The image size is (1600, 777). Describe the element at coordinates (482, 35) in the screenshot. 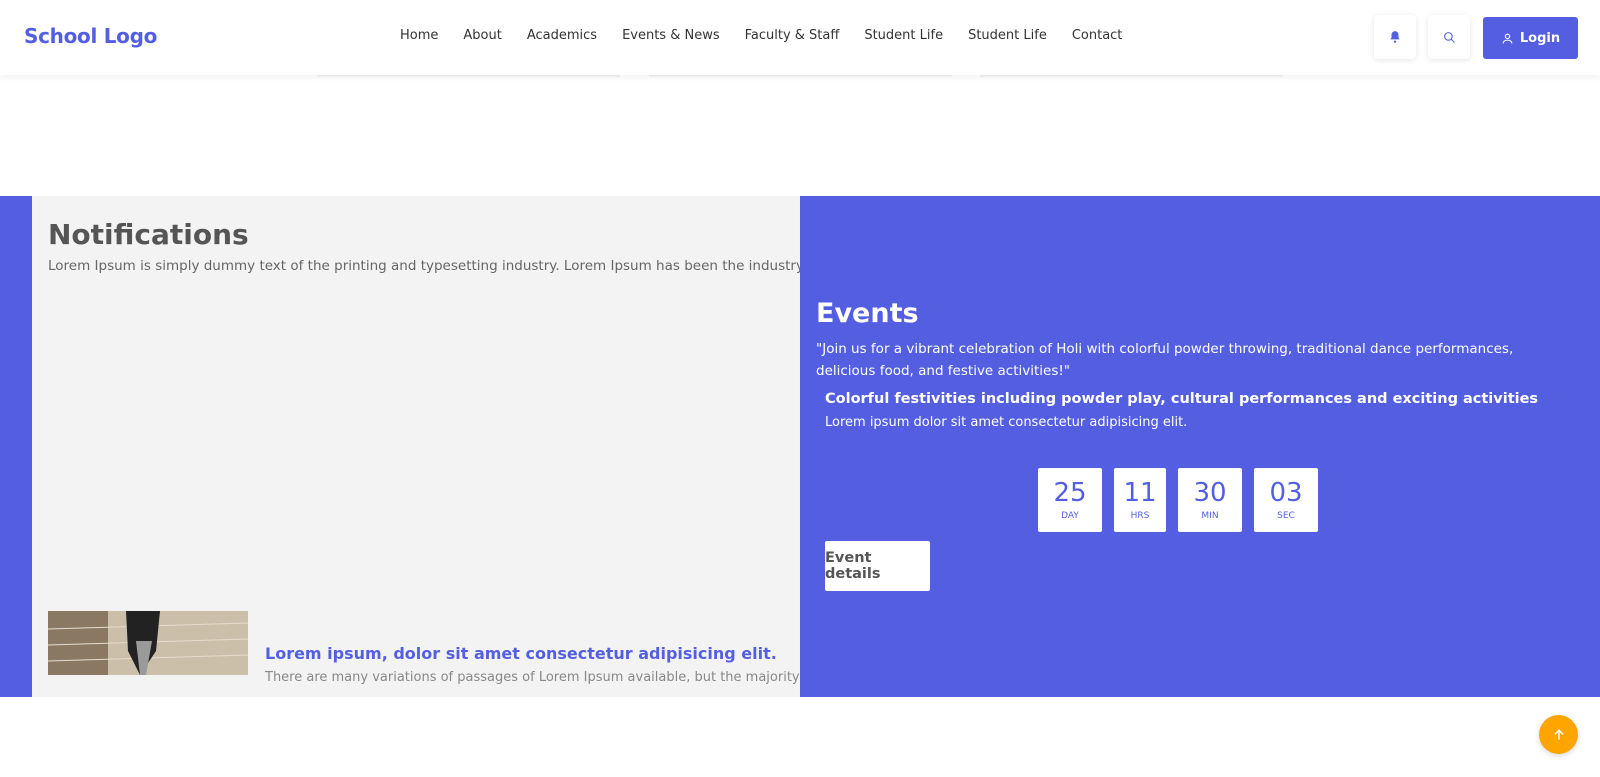

I see `nav-about: About` at that location.